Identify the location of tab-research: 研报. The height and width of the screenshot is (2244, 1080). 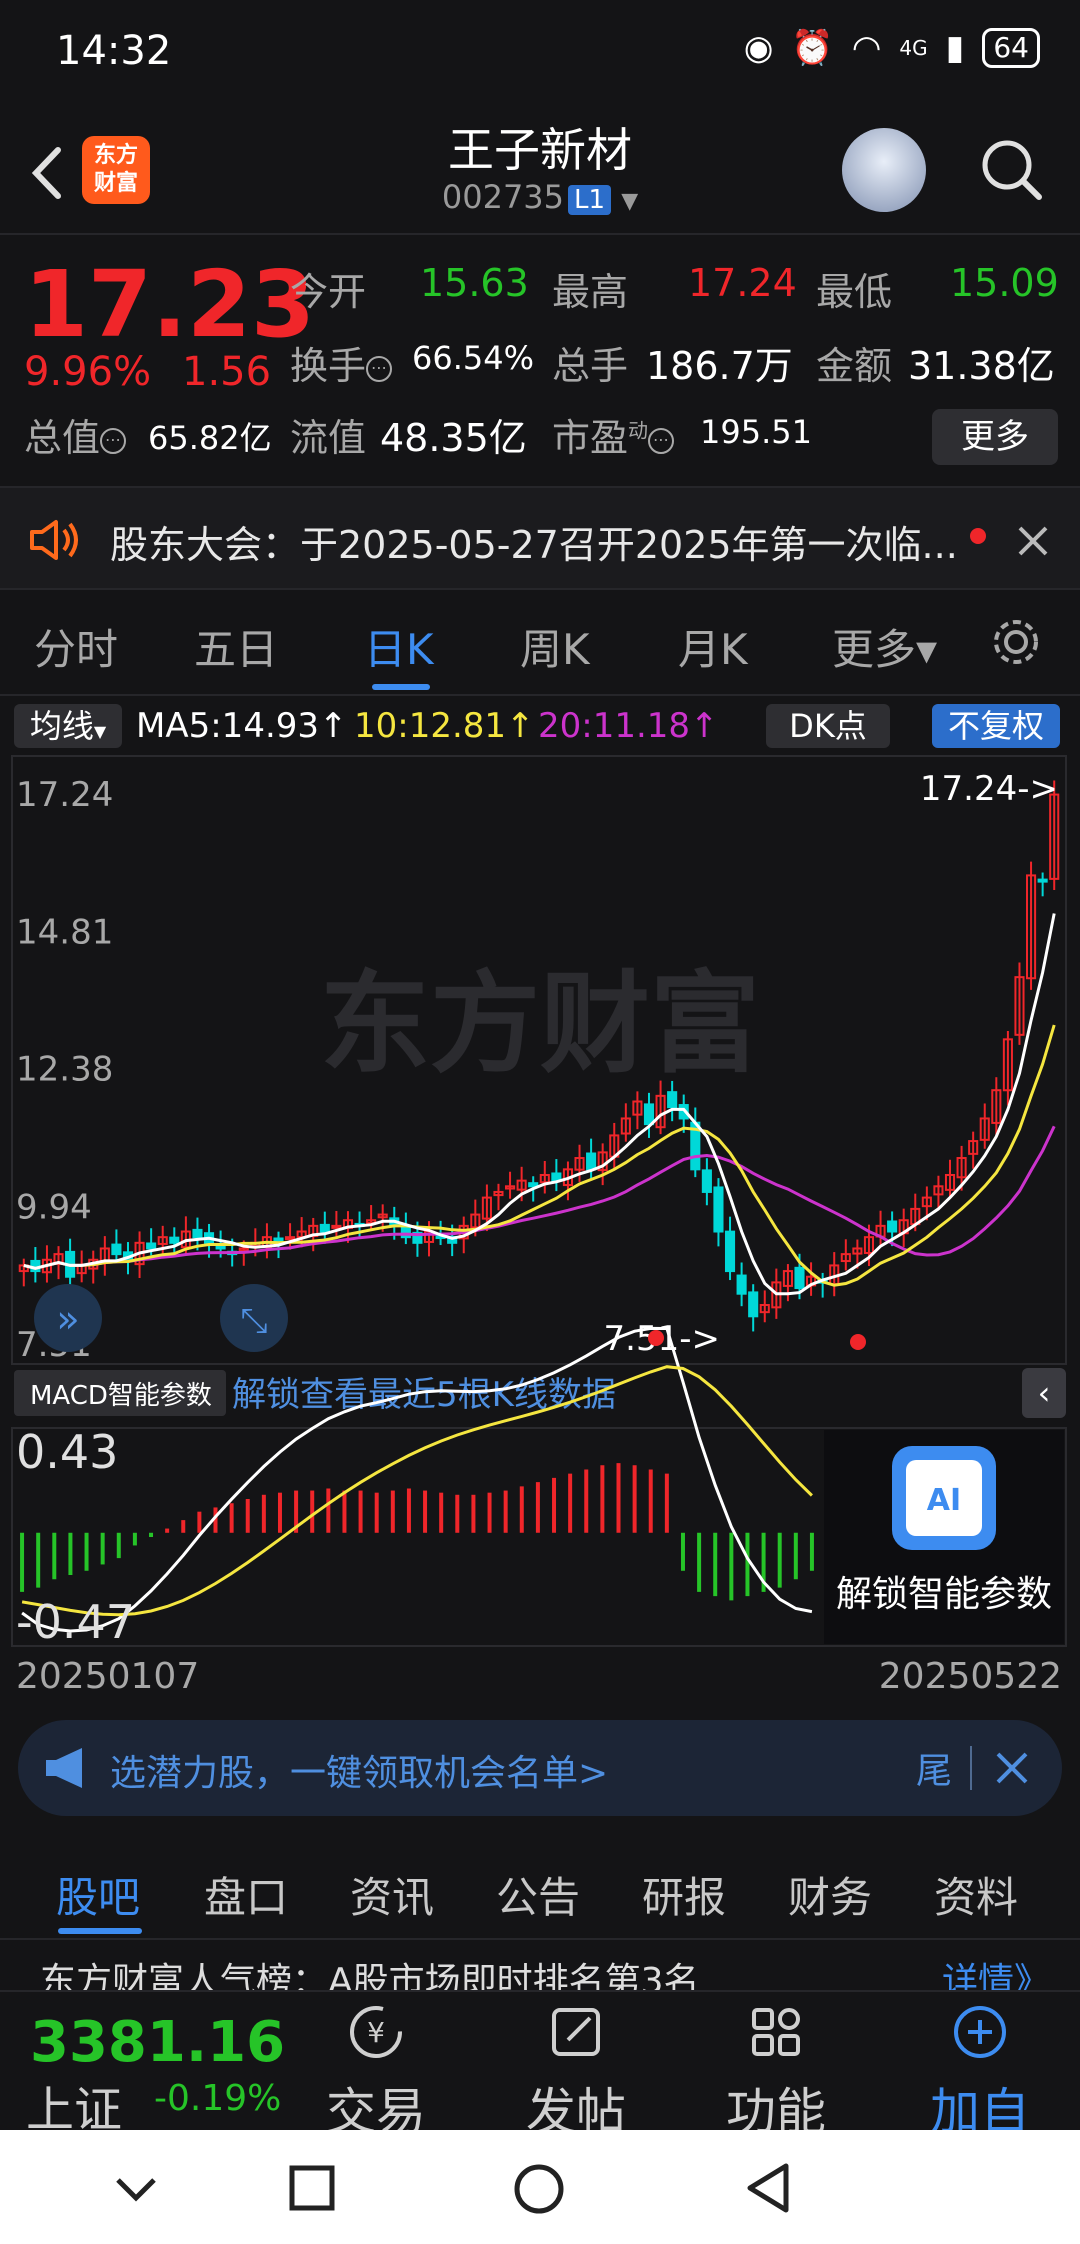
(684, 1894).